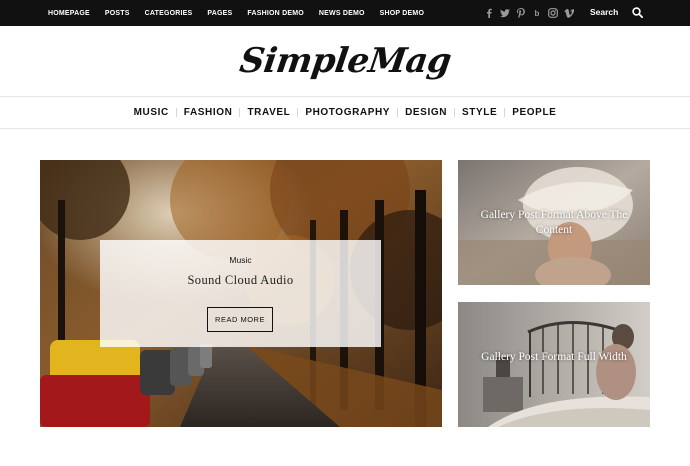 Image resolution: width=690 pixels, height=466 pixels. What do you see at coordinates (275, 13) in the screenshot?
I see `top-nav-fashion-demo: FASHION DEMO` at bounding box center [275, 13].